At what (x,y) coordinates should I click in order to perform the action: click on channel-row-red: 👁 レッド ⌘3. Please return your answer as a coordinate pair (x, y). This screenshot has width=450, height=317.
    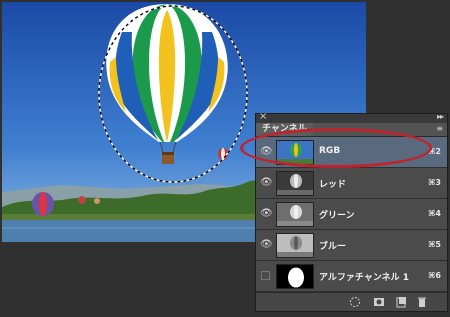
    Looking at the image, I should click on (351, 183).